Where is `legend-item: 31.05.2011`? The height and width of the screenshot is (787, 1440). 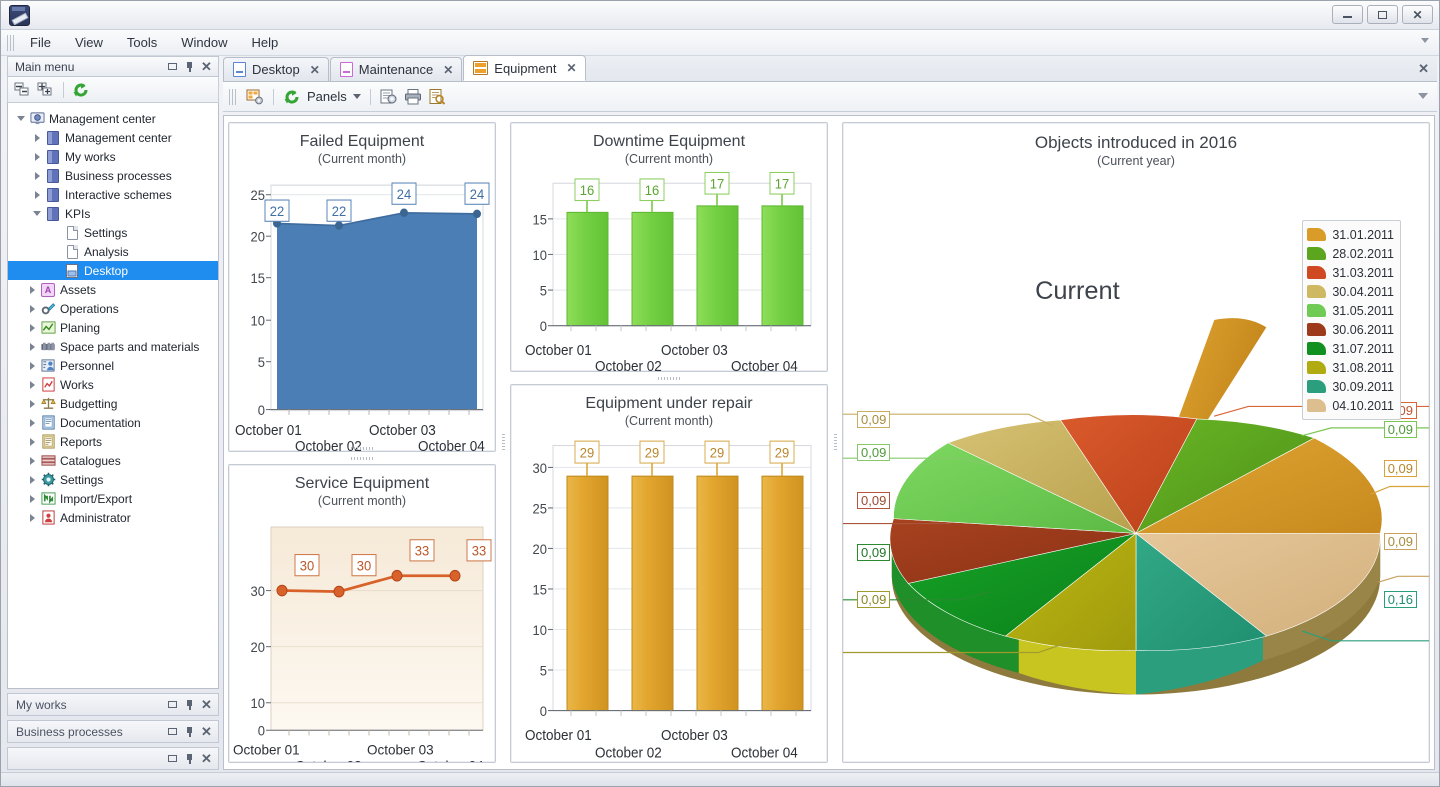 legend-item: 31.05.2011 is located at coordinates (1350, 310).